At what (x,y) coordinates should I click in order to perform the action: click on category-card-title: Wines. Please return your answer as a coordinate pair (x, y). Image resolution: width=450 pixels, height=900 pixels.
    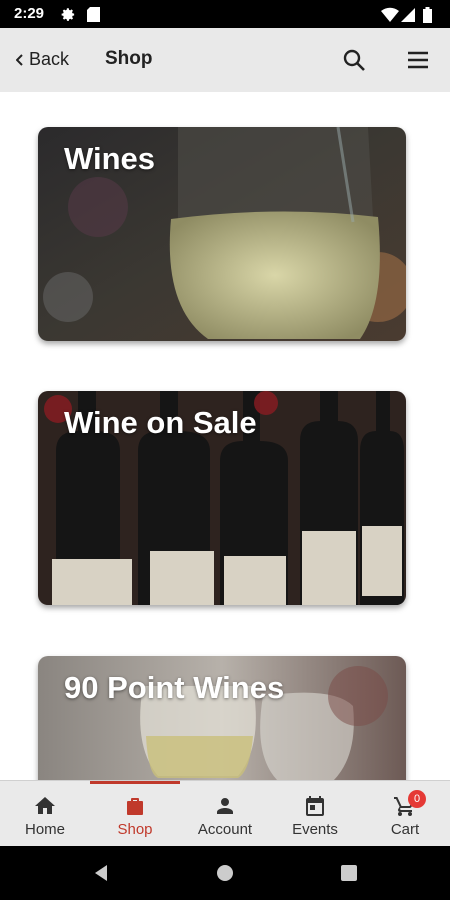
    Looking at the image, I should click on (110, 158).